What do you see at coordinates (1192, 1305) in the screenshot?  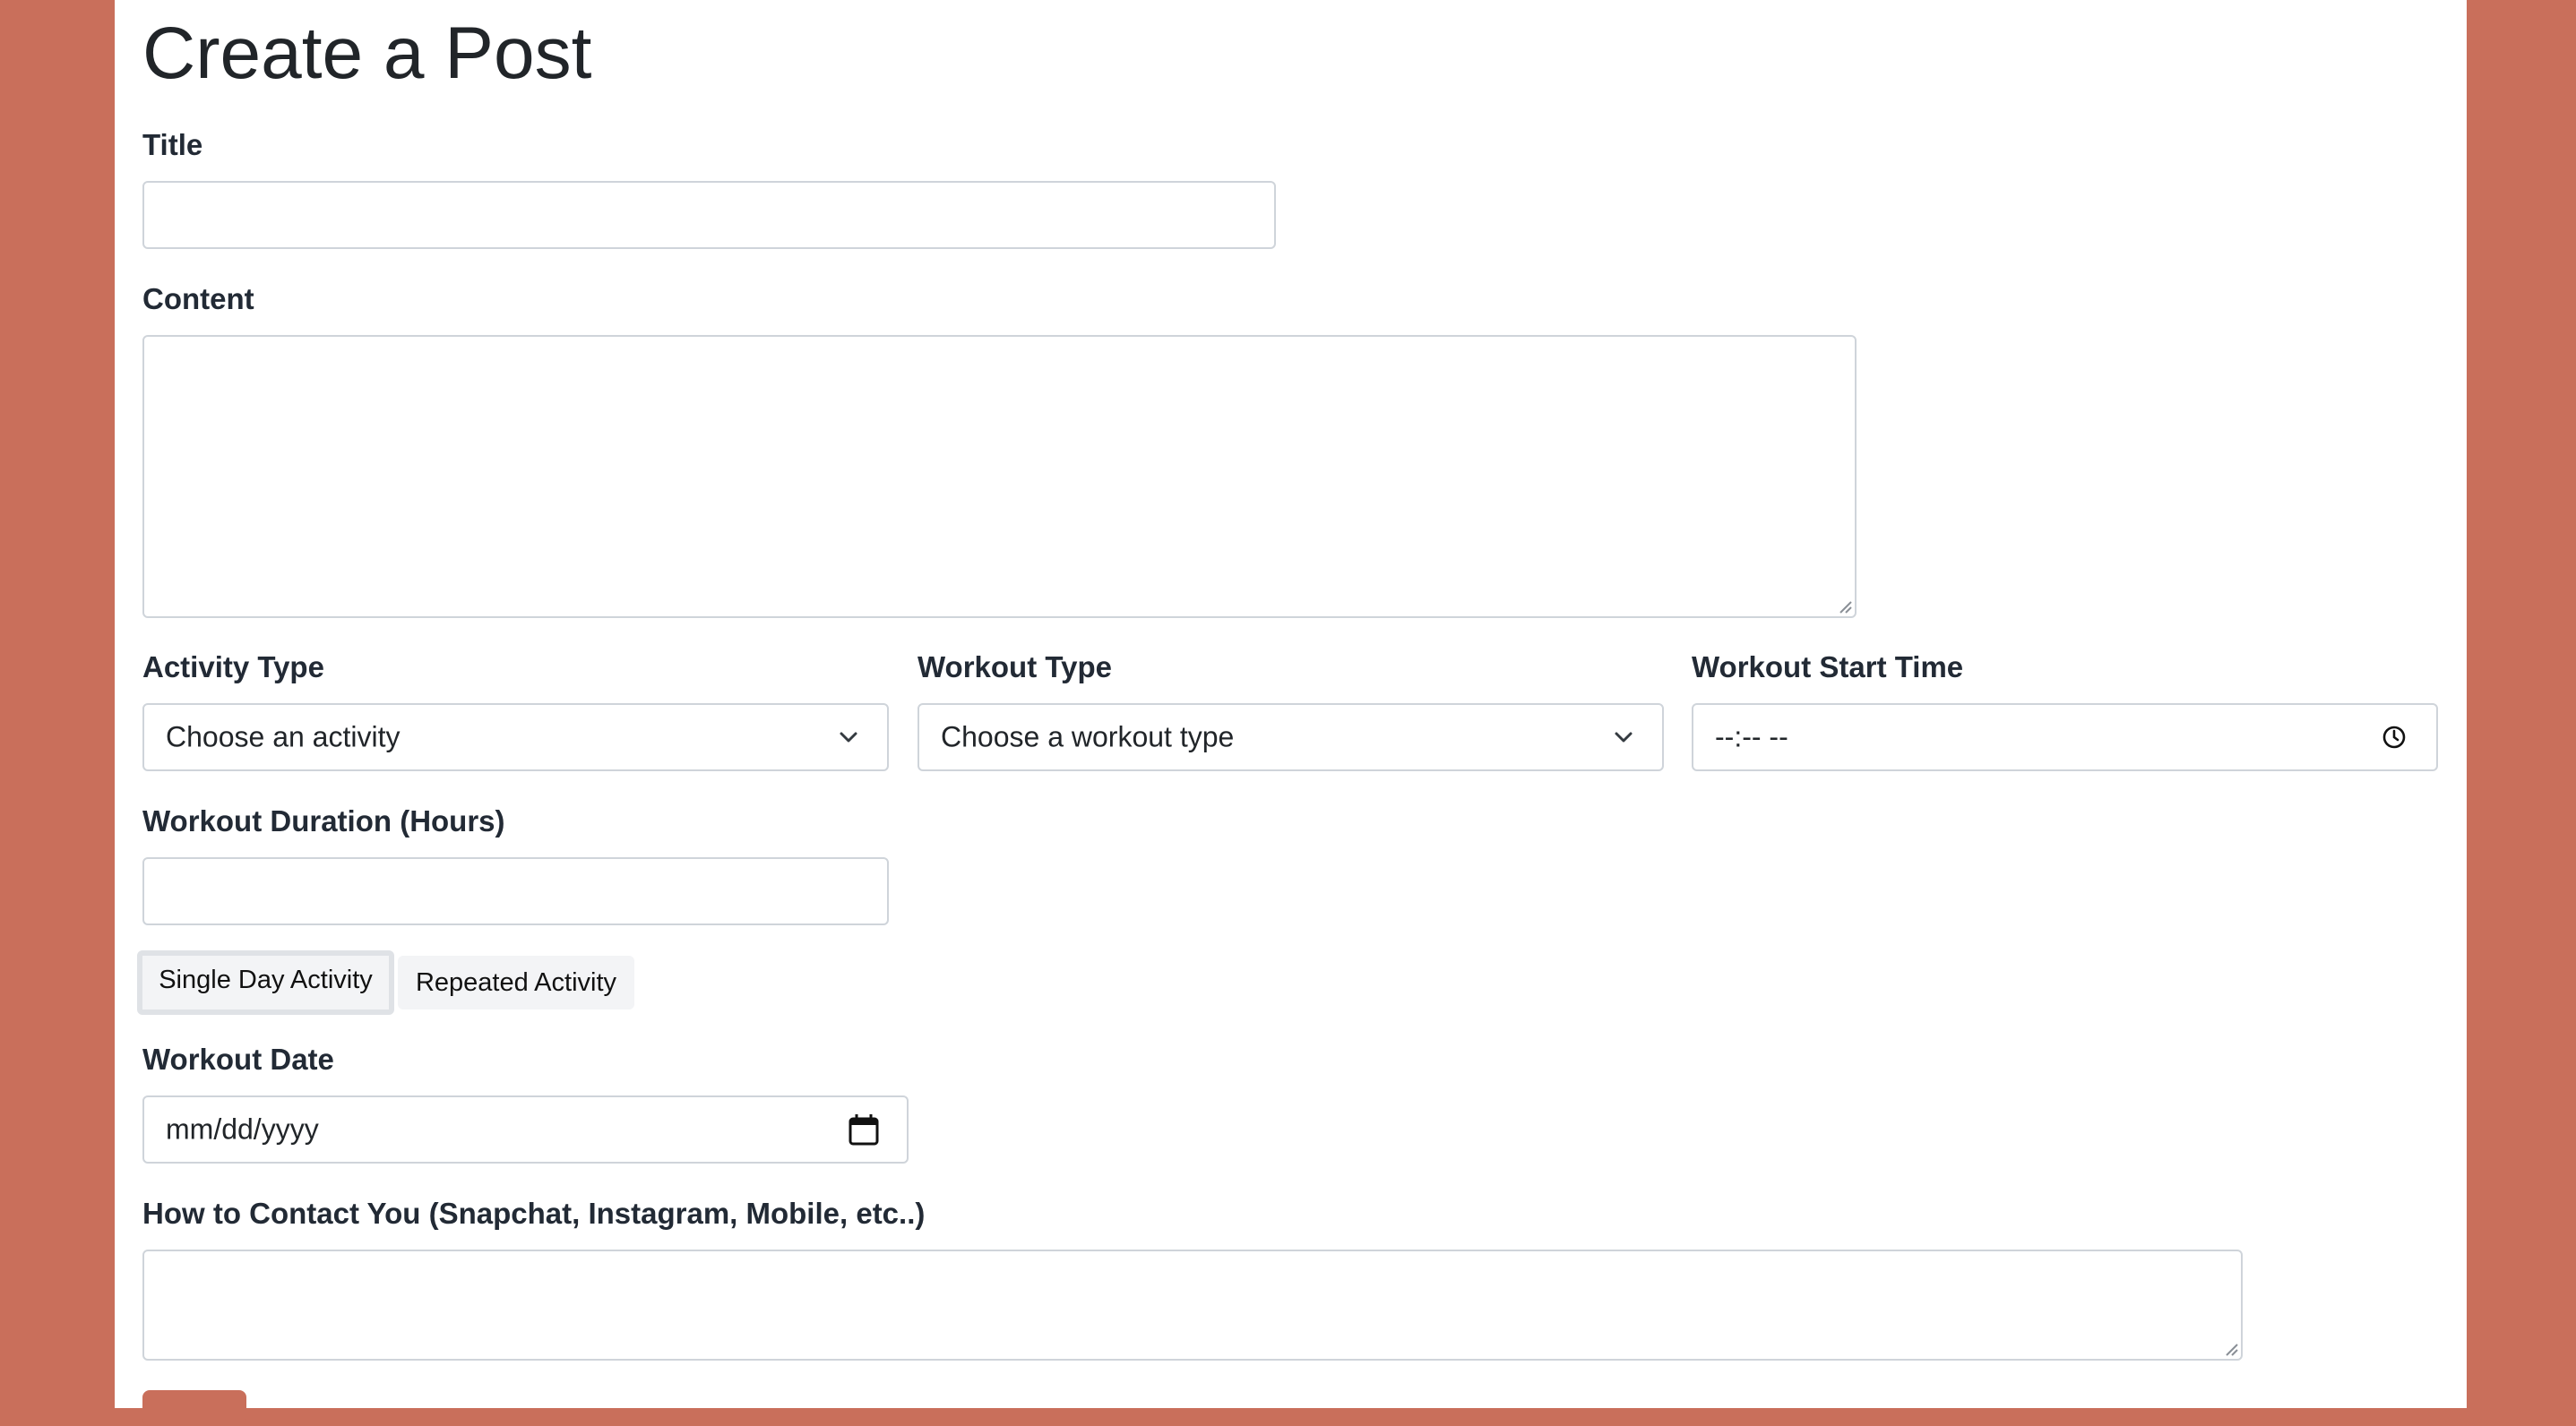 I see `contact-textarea` at bounding box center [1192, 1305].